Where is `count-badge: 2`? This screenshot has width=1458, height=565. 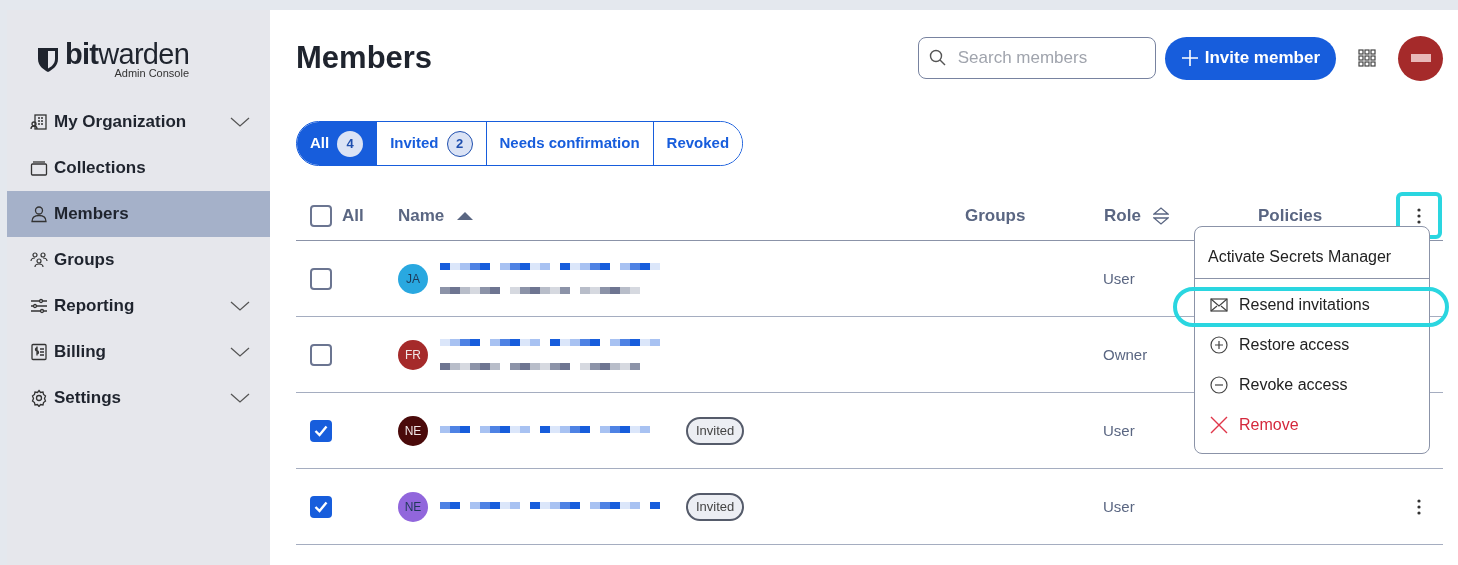
count-badge: 2 is located at coordinates (459, 143).